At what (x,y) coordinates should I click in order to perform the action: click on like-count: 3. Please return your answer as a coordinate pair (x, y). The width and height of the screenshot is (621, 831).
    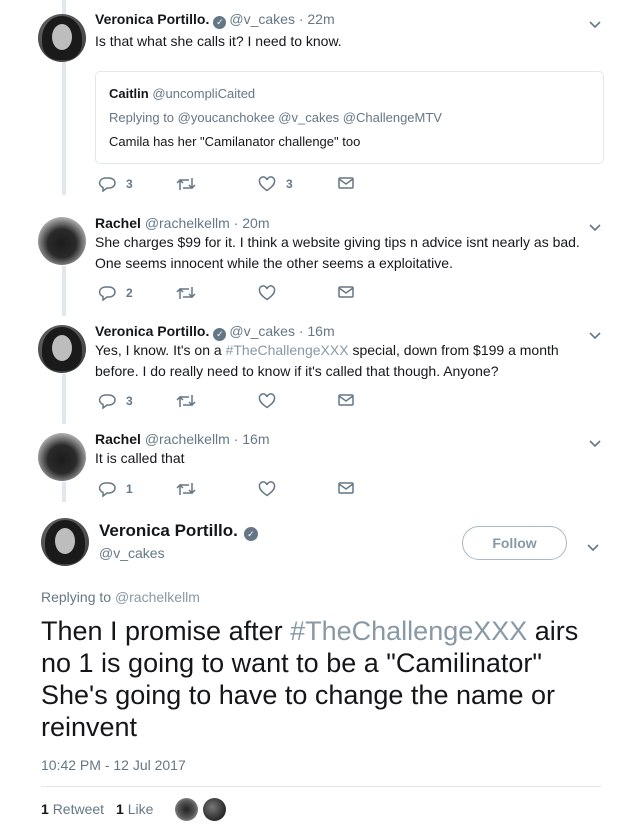
    Looking at the image, I should click on (289, 184).